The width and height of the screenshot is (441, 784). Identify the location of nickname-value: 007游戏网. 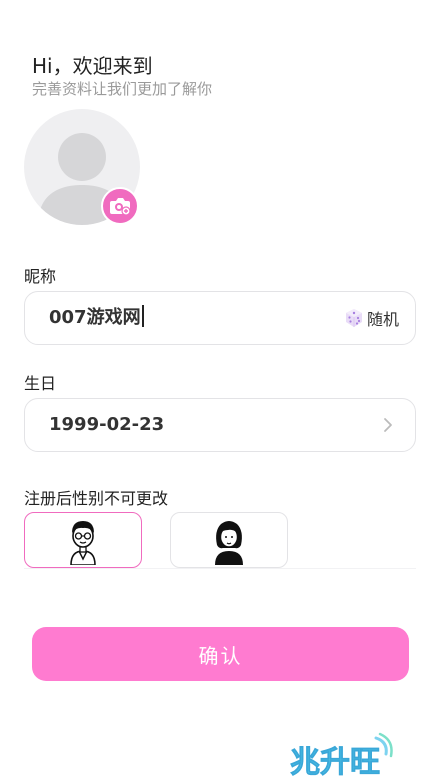
(95, 317).